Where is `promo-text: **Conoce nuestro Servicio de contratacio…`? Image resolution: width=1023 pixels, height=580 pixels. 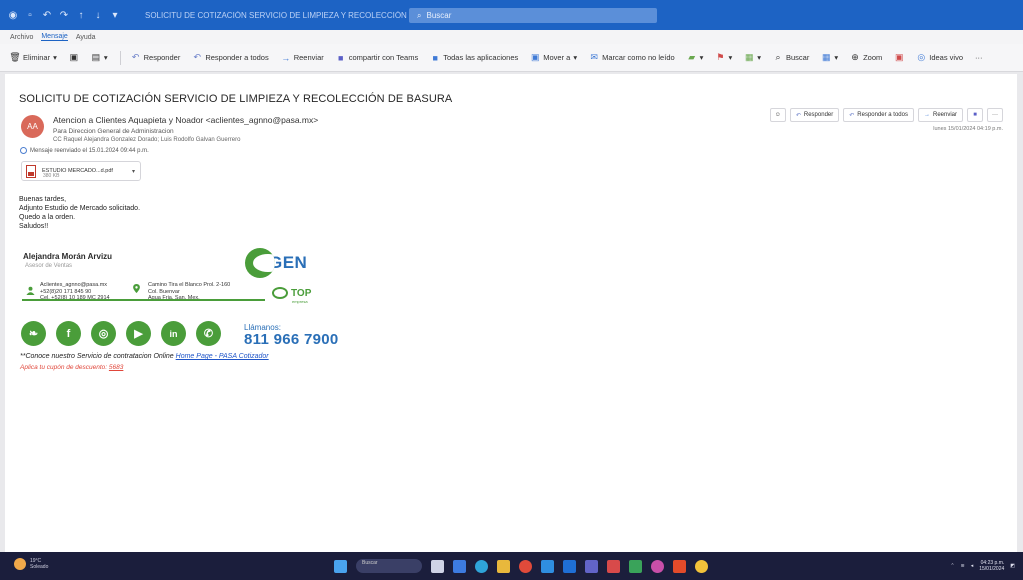 promo-text: **Conoce nuestro Servicio de contratacio… is located at coordinates (98, 356).